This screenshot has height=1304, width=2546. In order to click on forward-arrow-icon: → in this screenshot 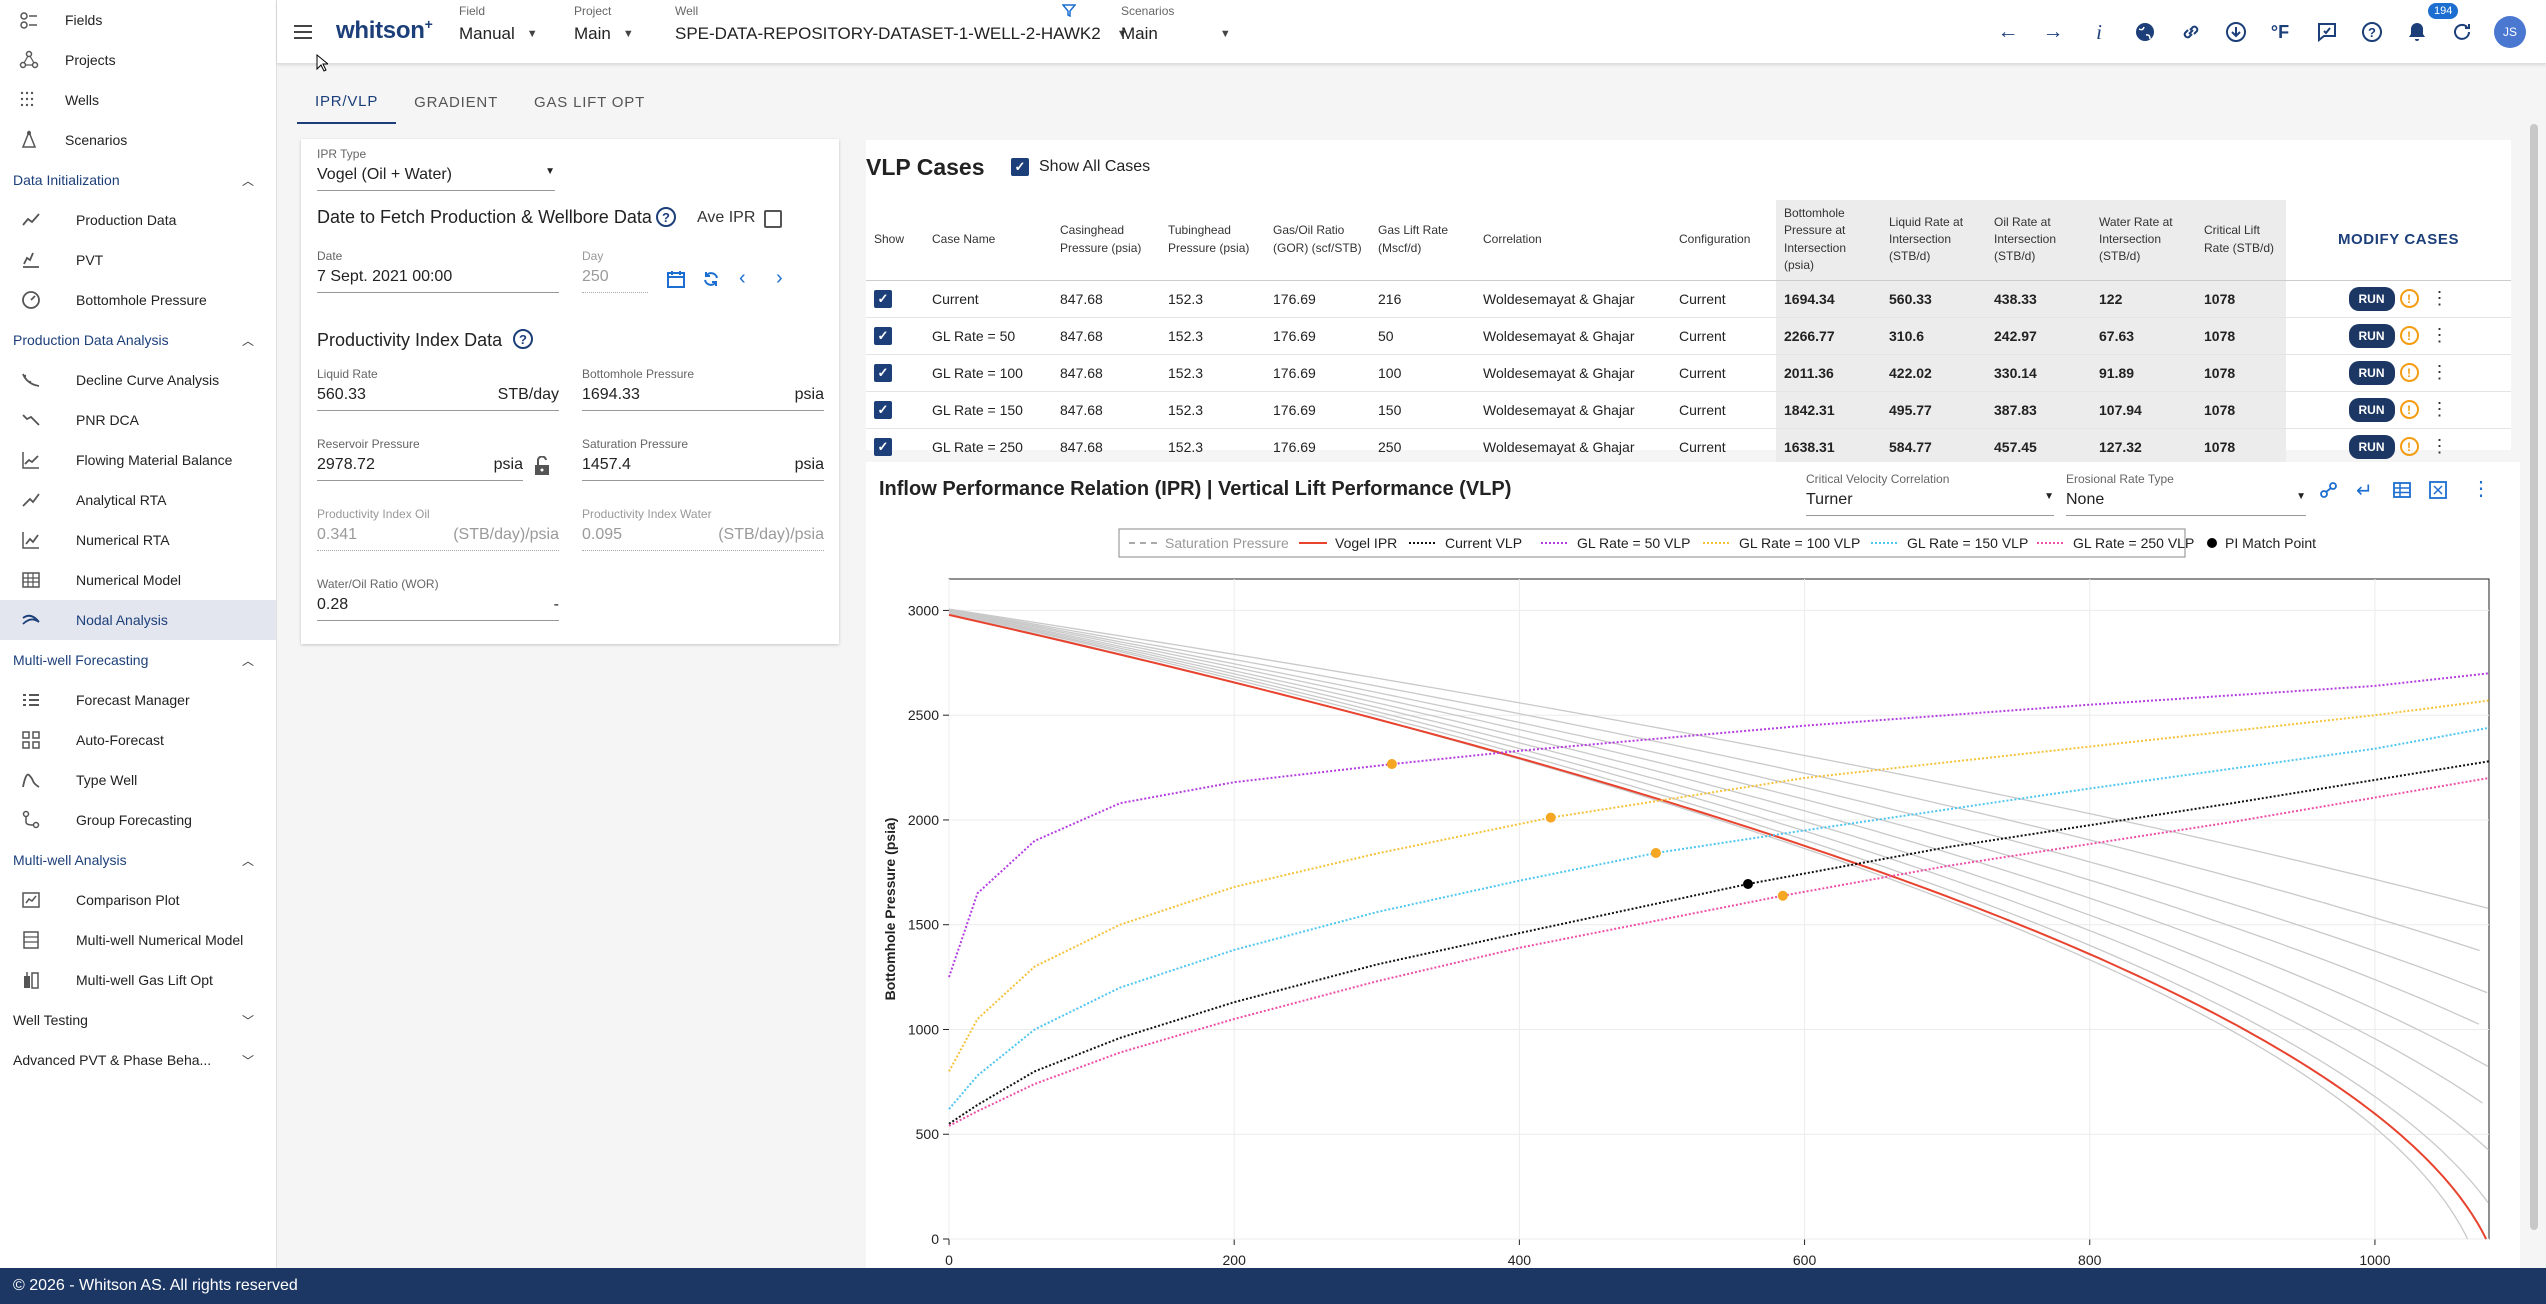, I will do `click(2053, 32)`.